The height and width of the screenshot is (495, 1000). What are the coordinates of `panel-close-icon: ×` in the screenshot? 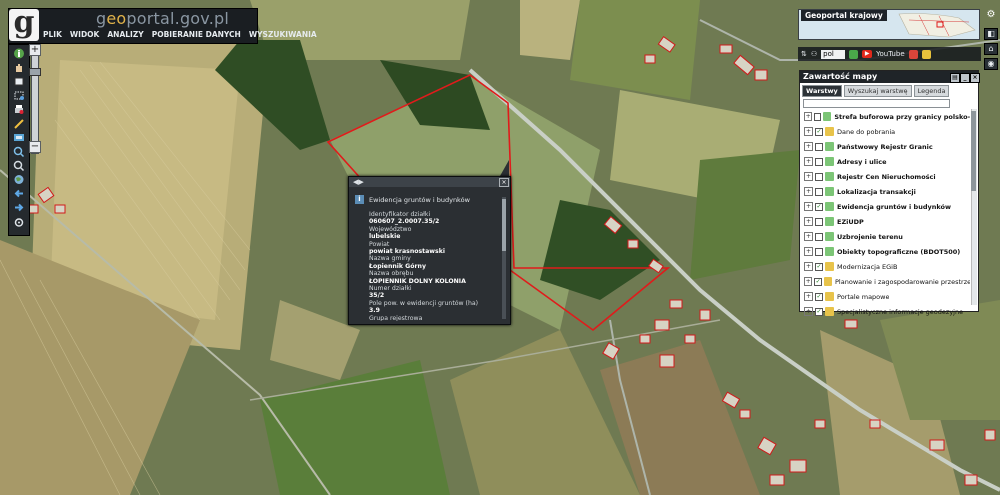 It's located at (975, 78).